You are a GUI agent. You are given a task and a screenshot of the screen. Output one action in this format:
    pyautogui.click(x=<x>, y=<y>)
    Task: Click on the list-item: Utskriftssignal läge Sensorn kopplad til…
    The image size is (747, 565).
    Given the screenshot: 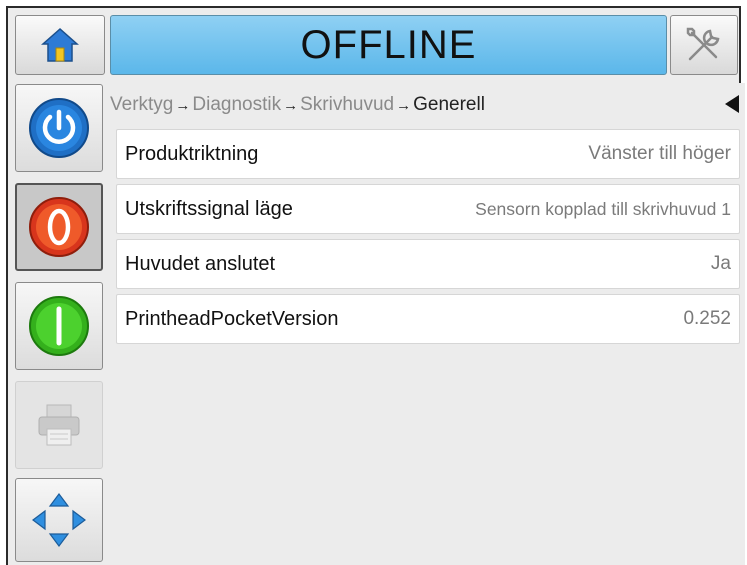 What is the action you would take?
    pyautogui.click(x=428, y=209)
    